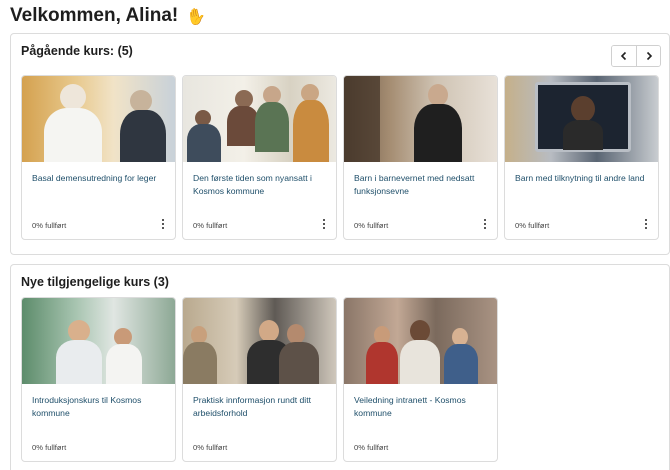 This screenshot has width=670, height=470. I want to click on chevron-right-icon, so click(649, 56).